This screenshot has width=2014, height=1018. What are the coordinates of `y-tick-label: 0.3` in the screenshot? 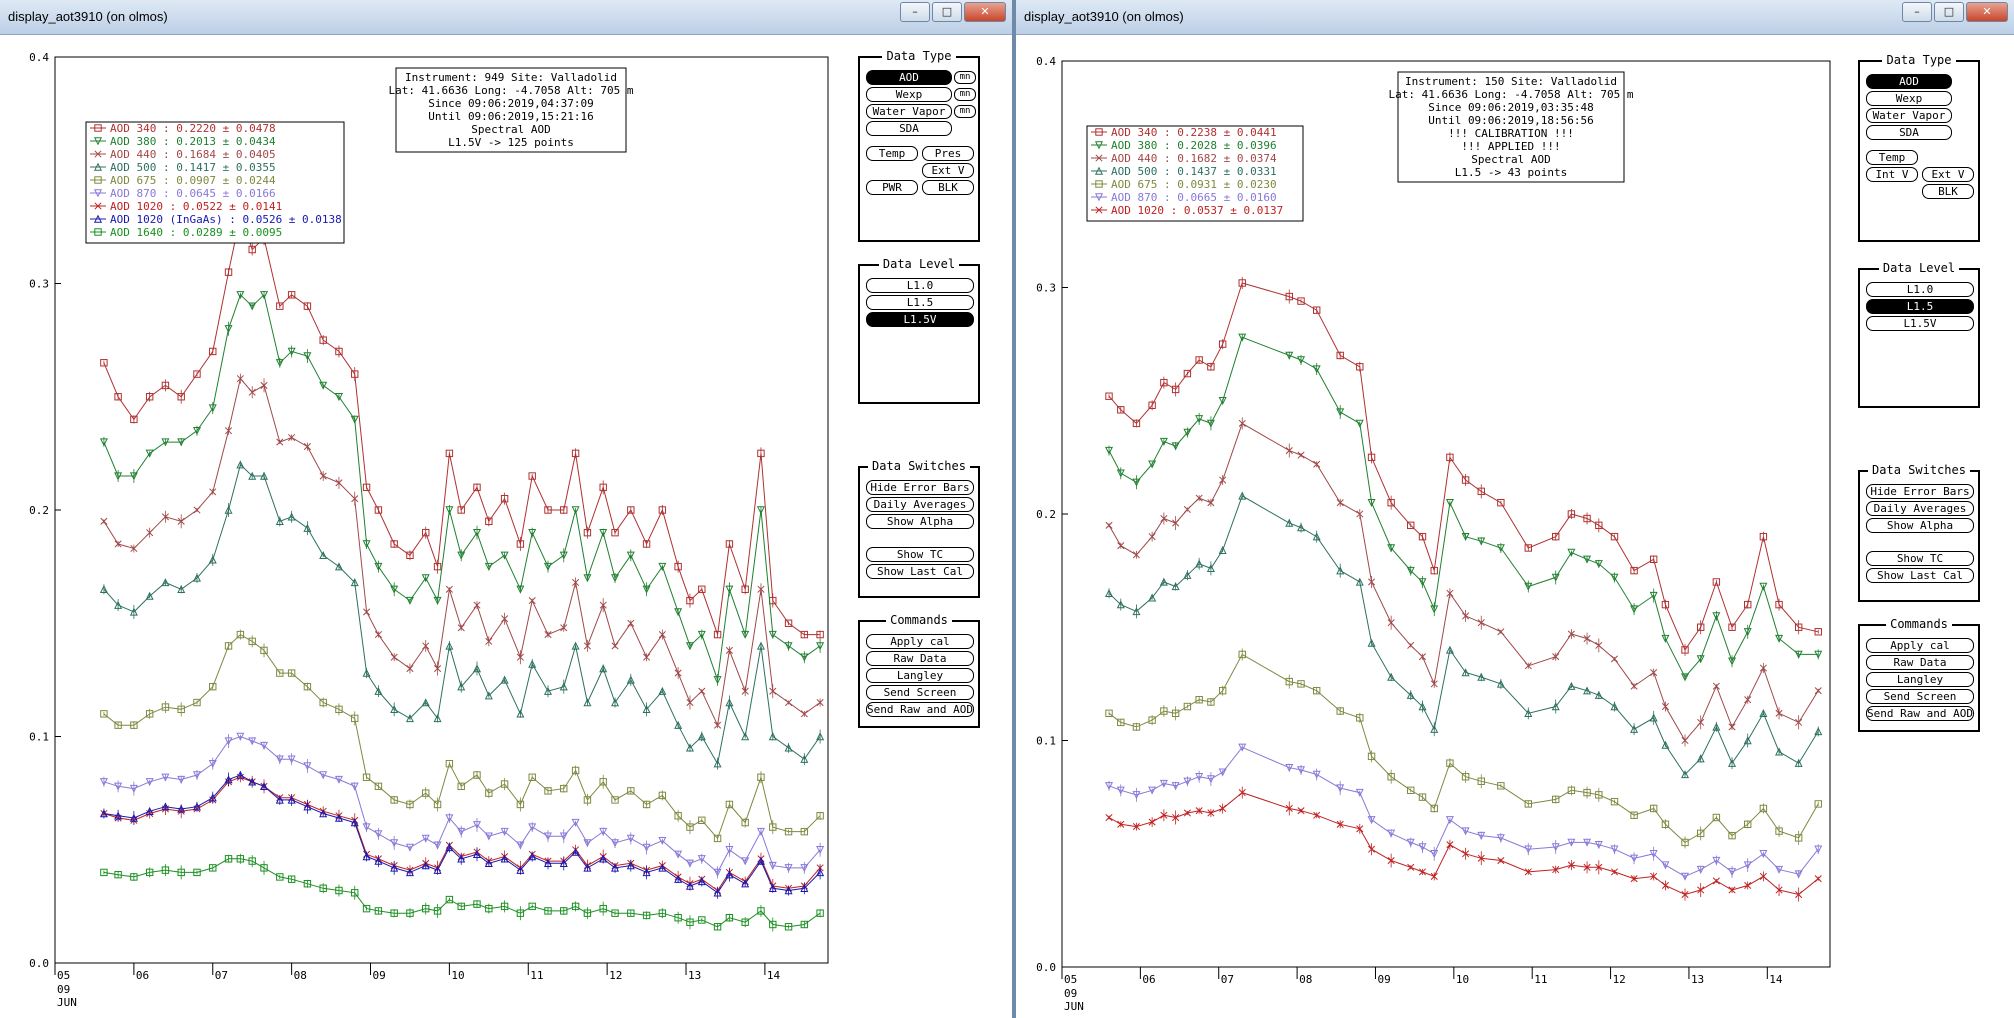 It's located at (1046, 288).